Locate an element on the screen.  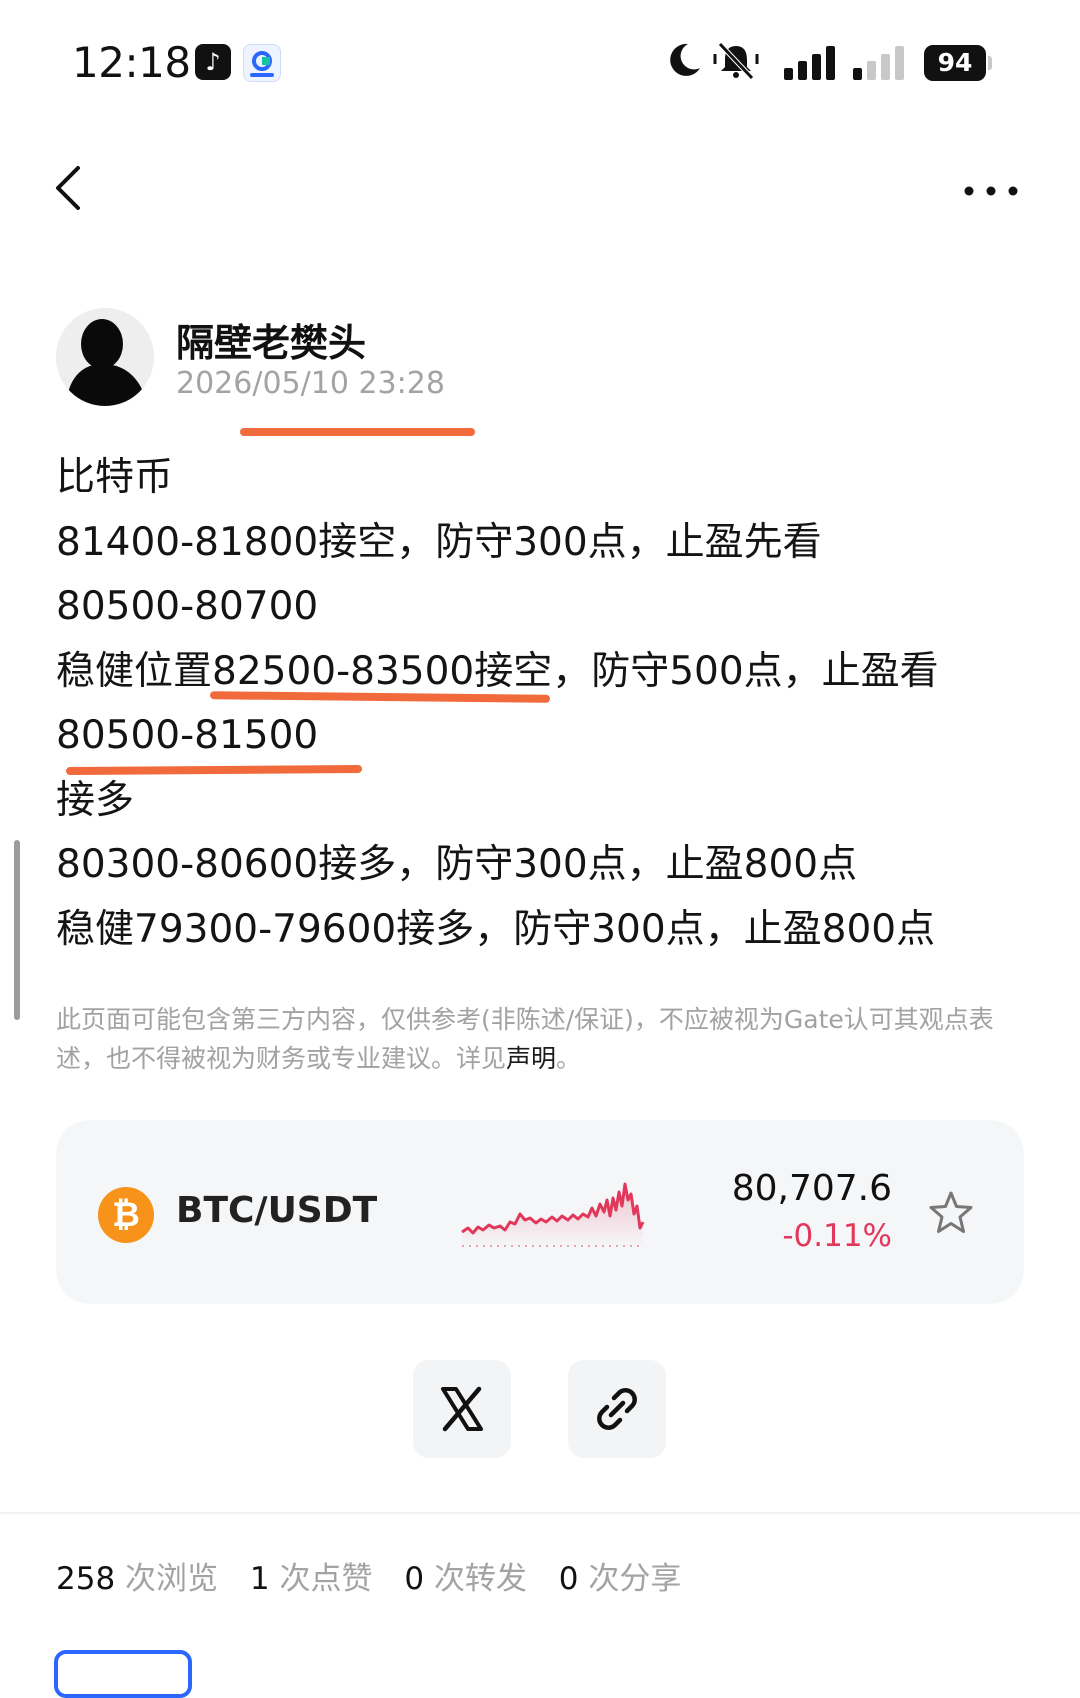
shares-label: 次分享 is located at coordinates (635, 1579).